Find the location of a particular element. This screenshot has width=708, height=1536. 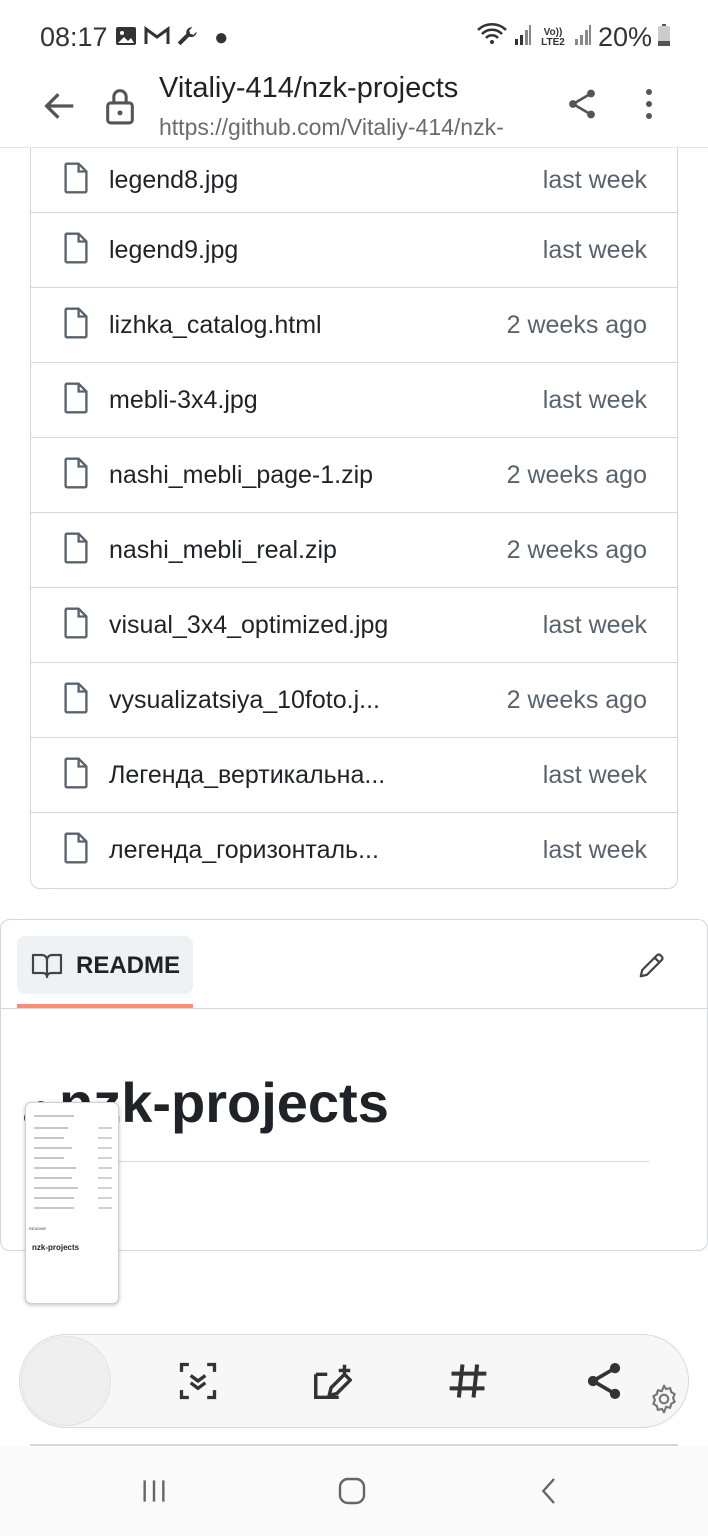

back-arrow-icon is located at coordinates (60, 108).